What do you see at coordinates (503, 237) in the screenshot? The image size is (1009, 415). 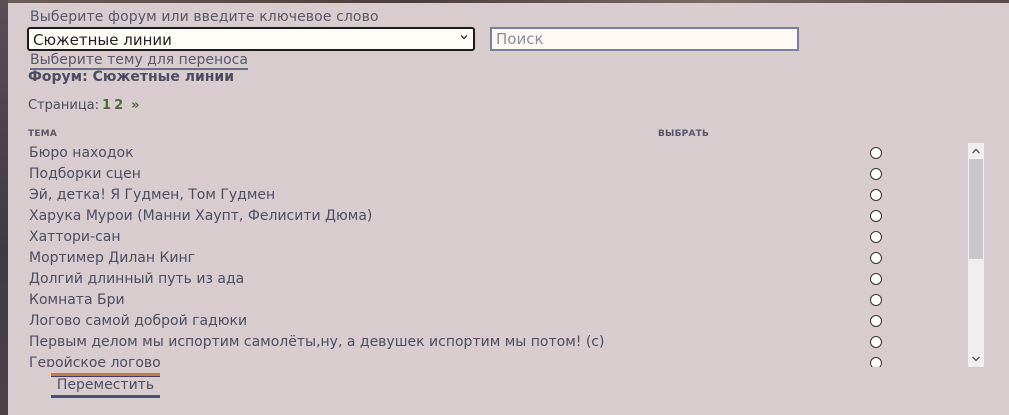 I see `table-row: Хаттори-сан` at bounding box center [503, 237].